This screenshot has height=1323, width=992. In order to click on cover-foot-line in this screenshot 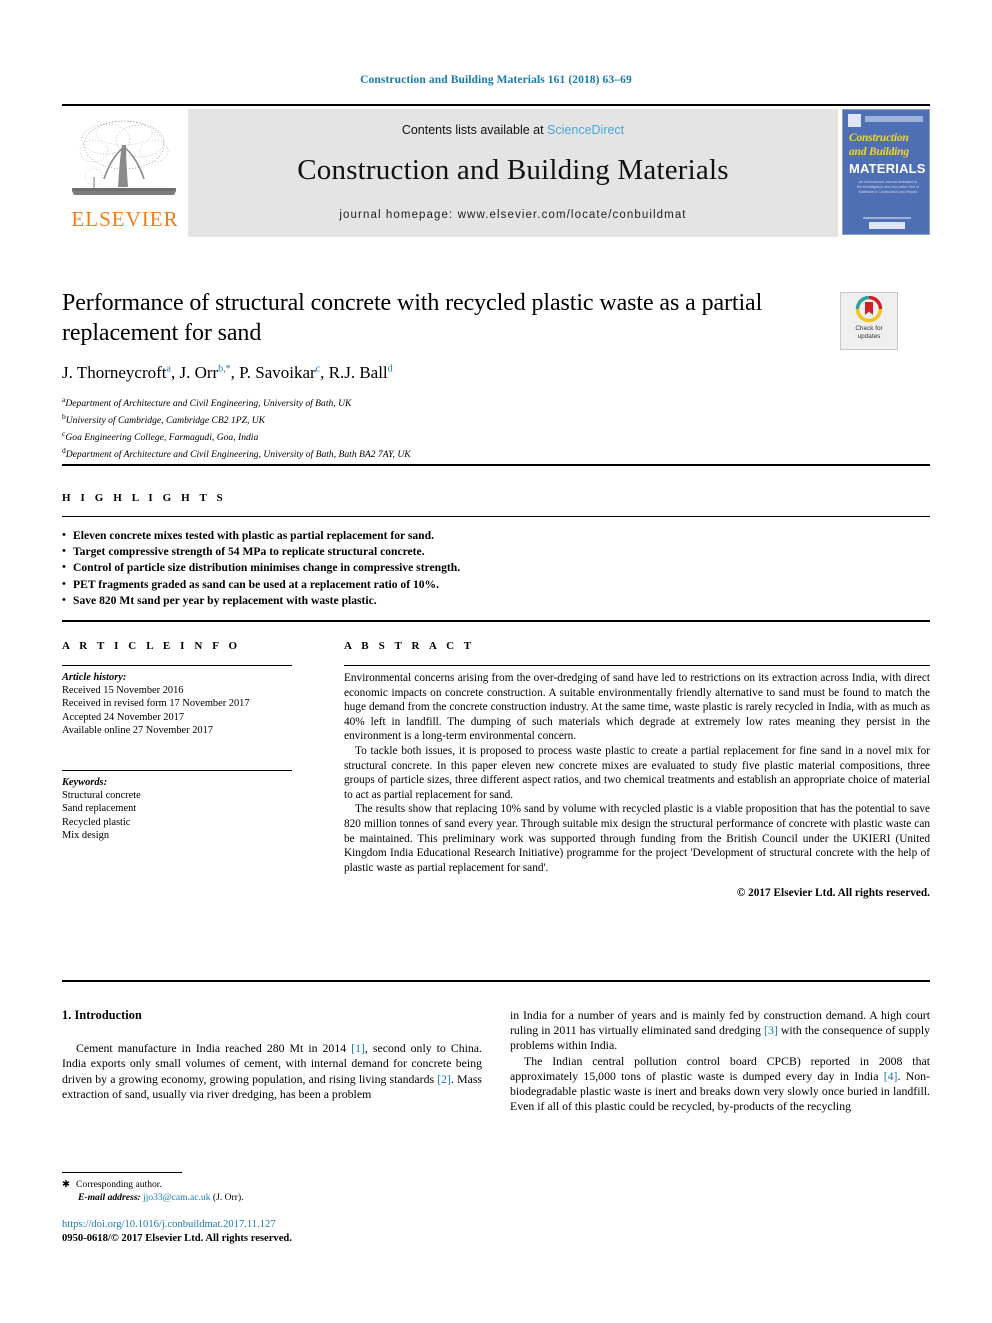, I will do `click(887, 218)`.